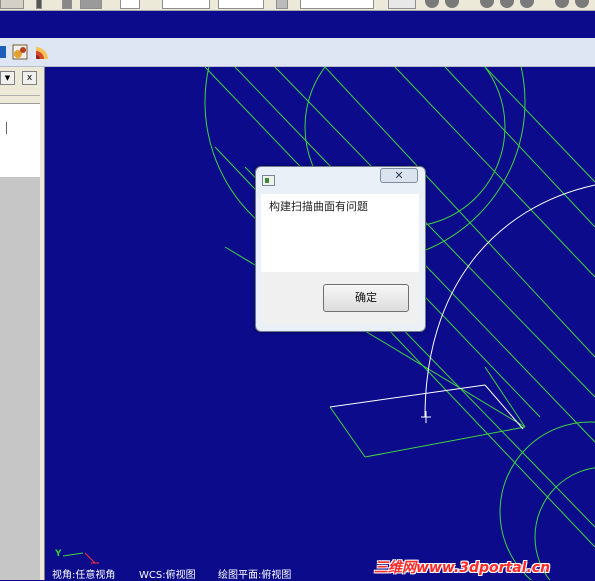  Describe the element at coordinates (130, 4) in the screenshot. I see `toolbar-small-button` at that location.